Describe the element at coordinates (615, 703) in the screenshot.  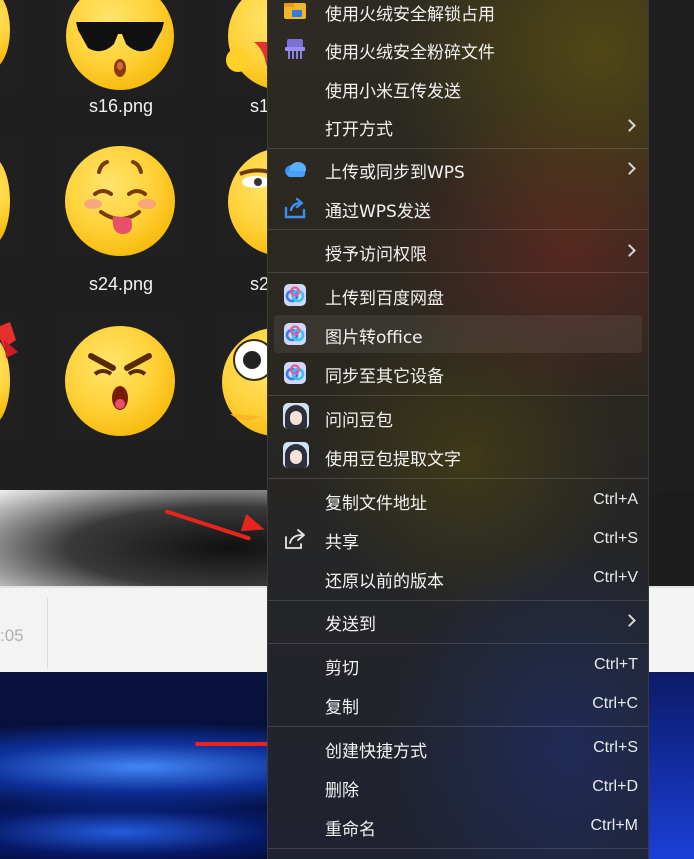
I see `shortcut-label: Ctrl+C` at that location.